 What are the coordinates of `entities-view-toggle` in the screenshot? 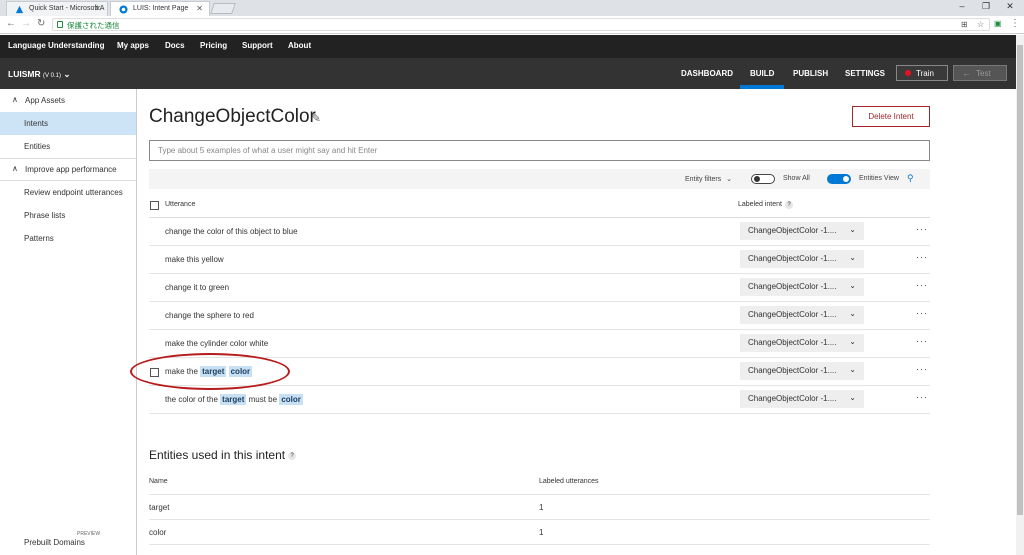 It's located at (839, 179).